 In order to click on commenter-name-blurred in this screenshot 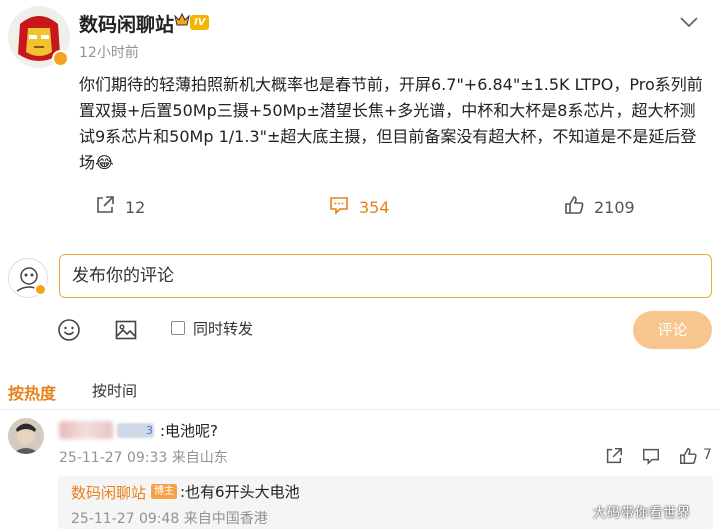, I will do `click(86, 430)`.